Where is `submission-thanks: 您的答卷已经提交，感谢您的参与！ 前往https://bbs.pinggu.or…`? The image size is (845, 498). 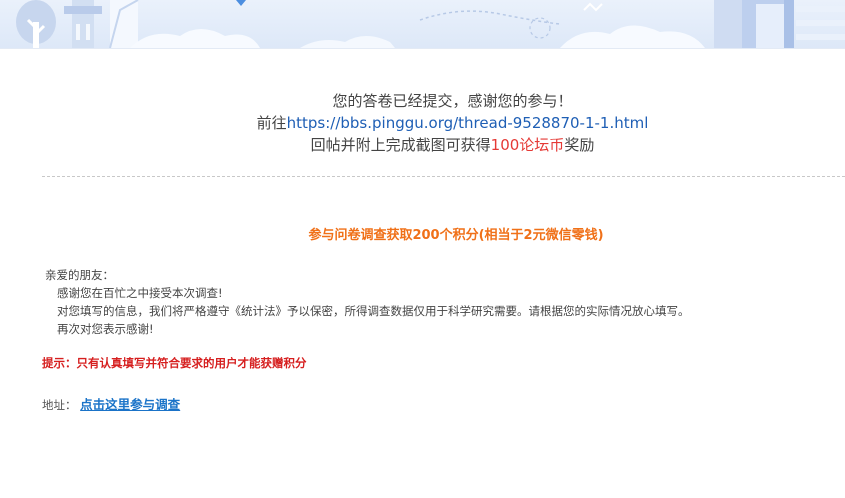 submission-thanks: 您的答卷已经提交，感谢您的参与！ 前往https://bbs.pinggu.or… is located at coordinates (422, 123).